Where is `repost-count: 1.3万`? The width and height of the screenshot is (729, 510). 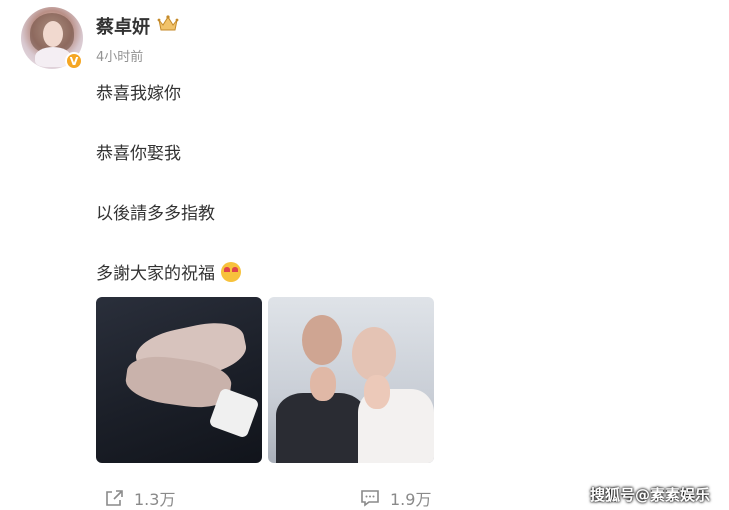
repost-count: 1.3万 is located at coordinates (155, 499).